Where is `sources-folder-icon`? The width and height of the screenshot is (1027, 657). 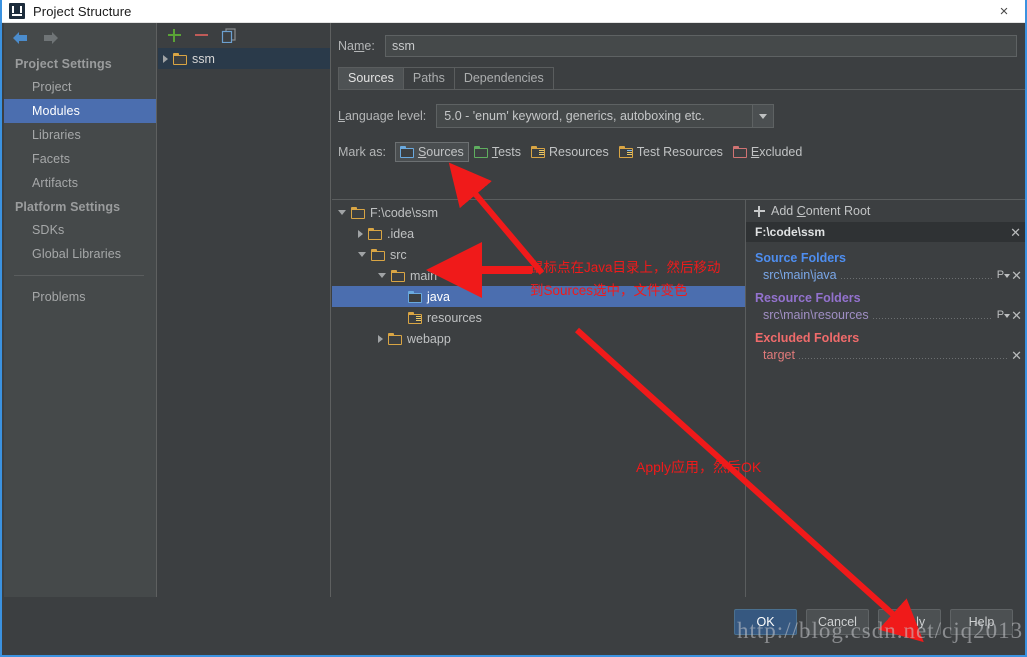 sources-folder-icon is located at coordinates (415, 296).